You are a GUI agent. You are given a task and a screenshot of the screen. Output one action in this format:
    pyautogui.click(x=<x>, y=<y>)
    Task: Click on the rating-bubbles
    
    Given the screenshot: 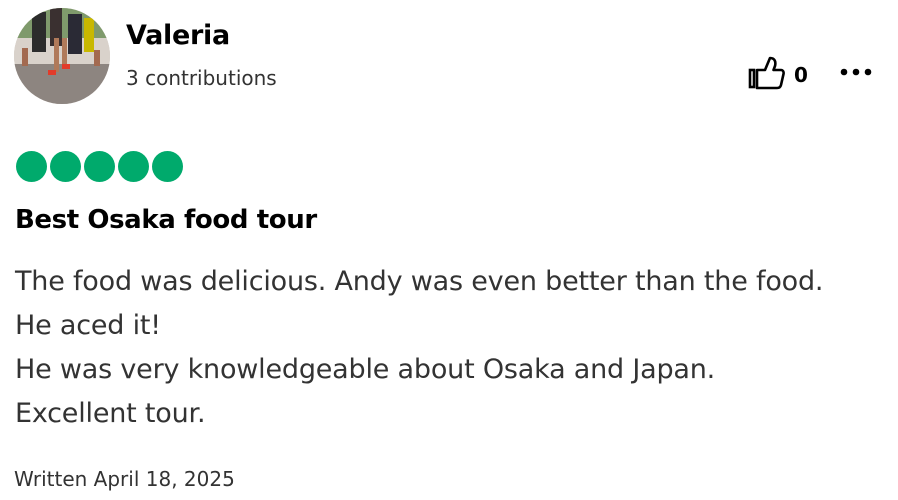 What is the action you would take?
    pyautogui.click(x=99, y=166)
    